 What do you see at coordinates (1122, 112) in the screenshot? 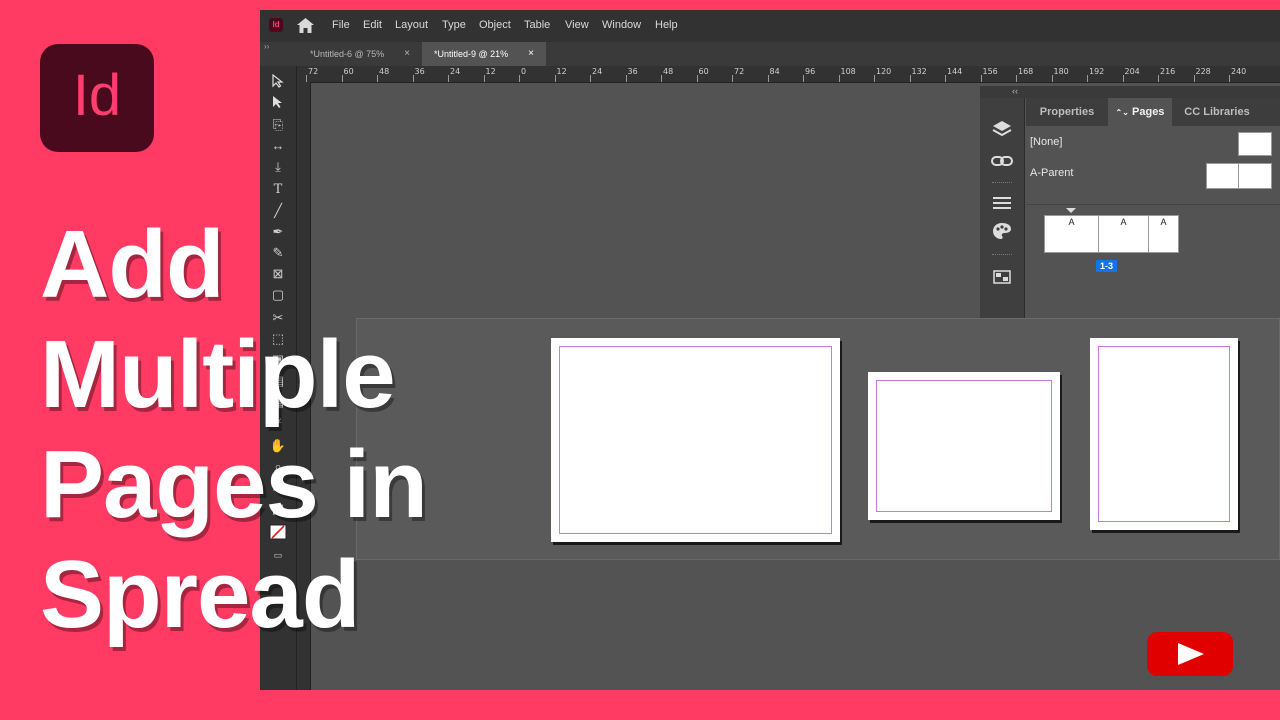
I see `sort-icon: ⌃⌄` at bounding box center [1122, 112].